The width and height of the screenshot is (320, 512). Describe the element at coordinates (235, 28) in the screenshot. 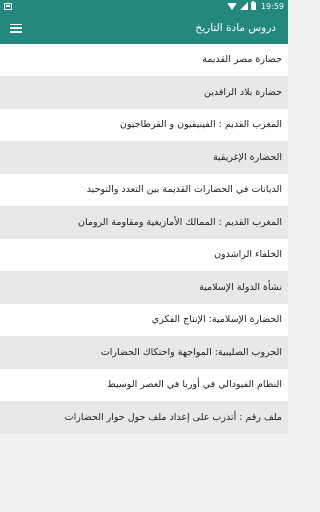

I see `page-title: دروس مادة التاريخ` at that location.